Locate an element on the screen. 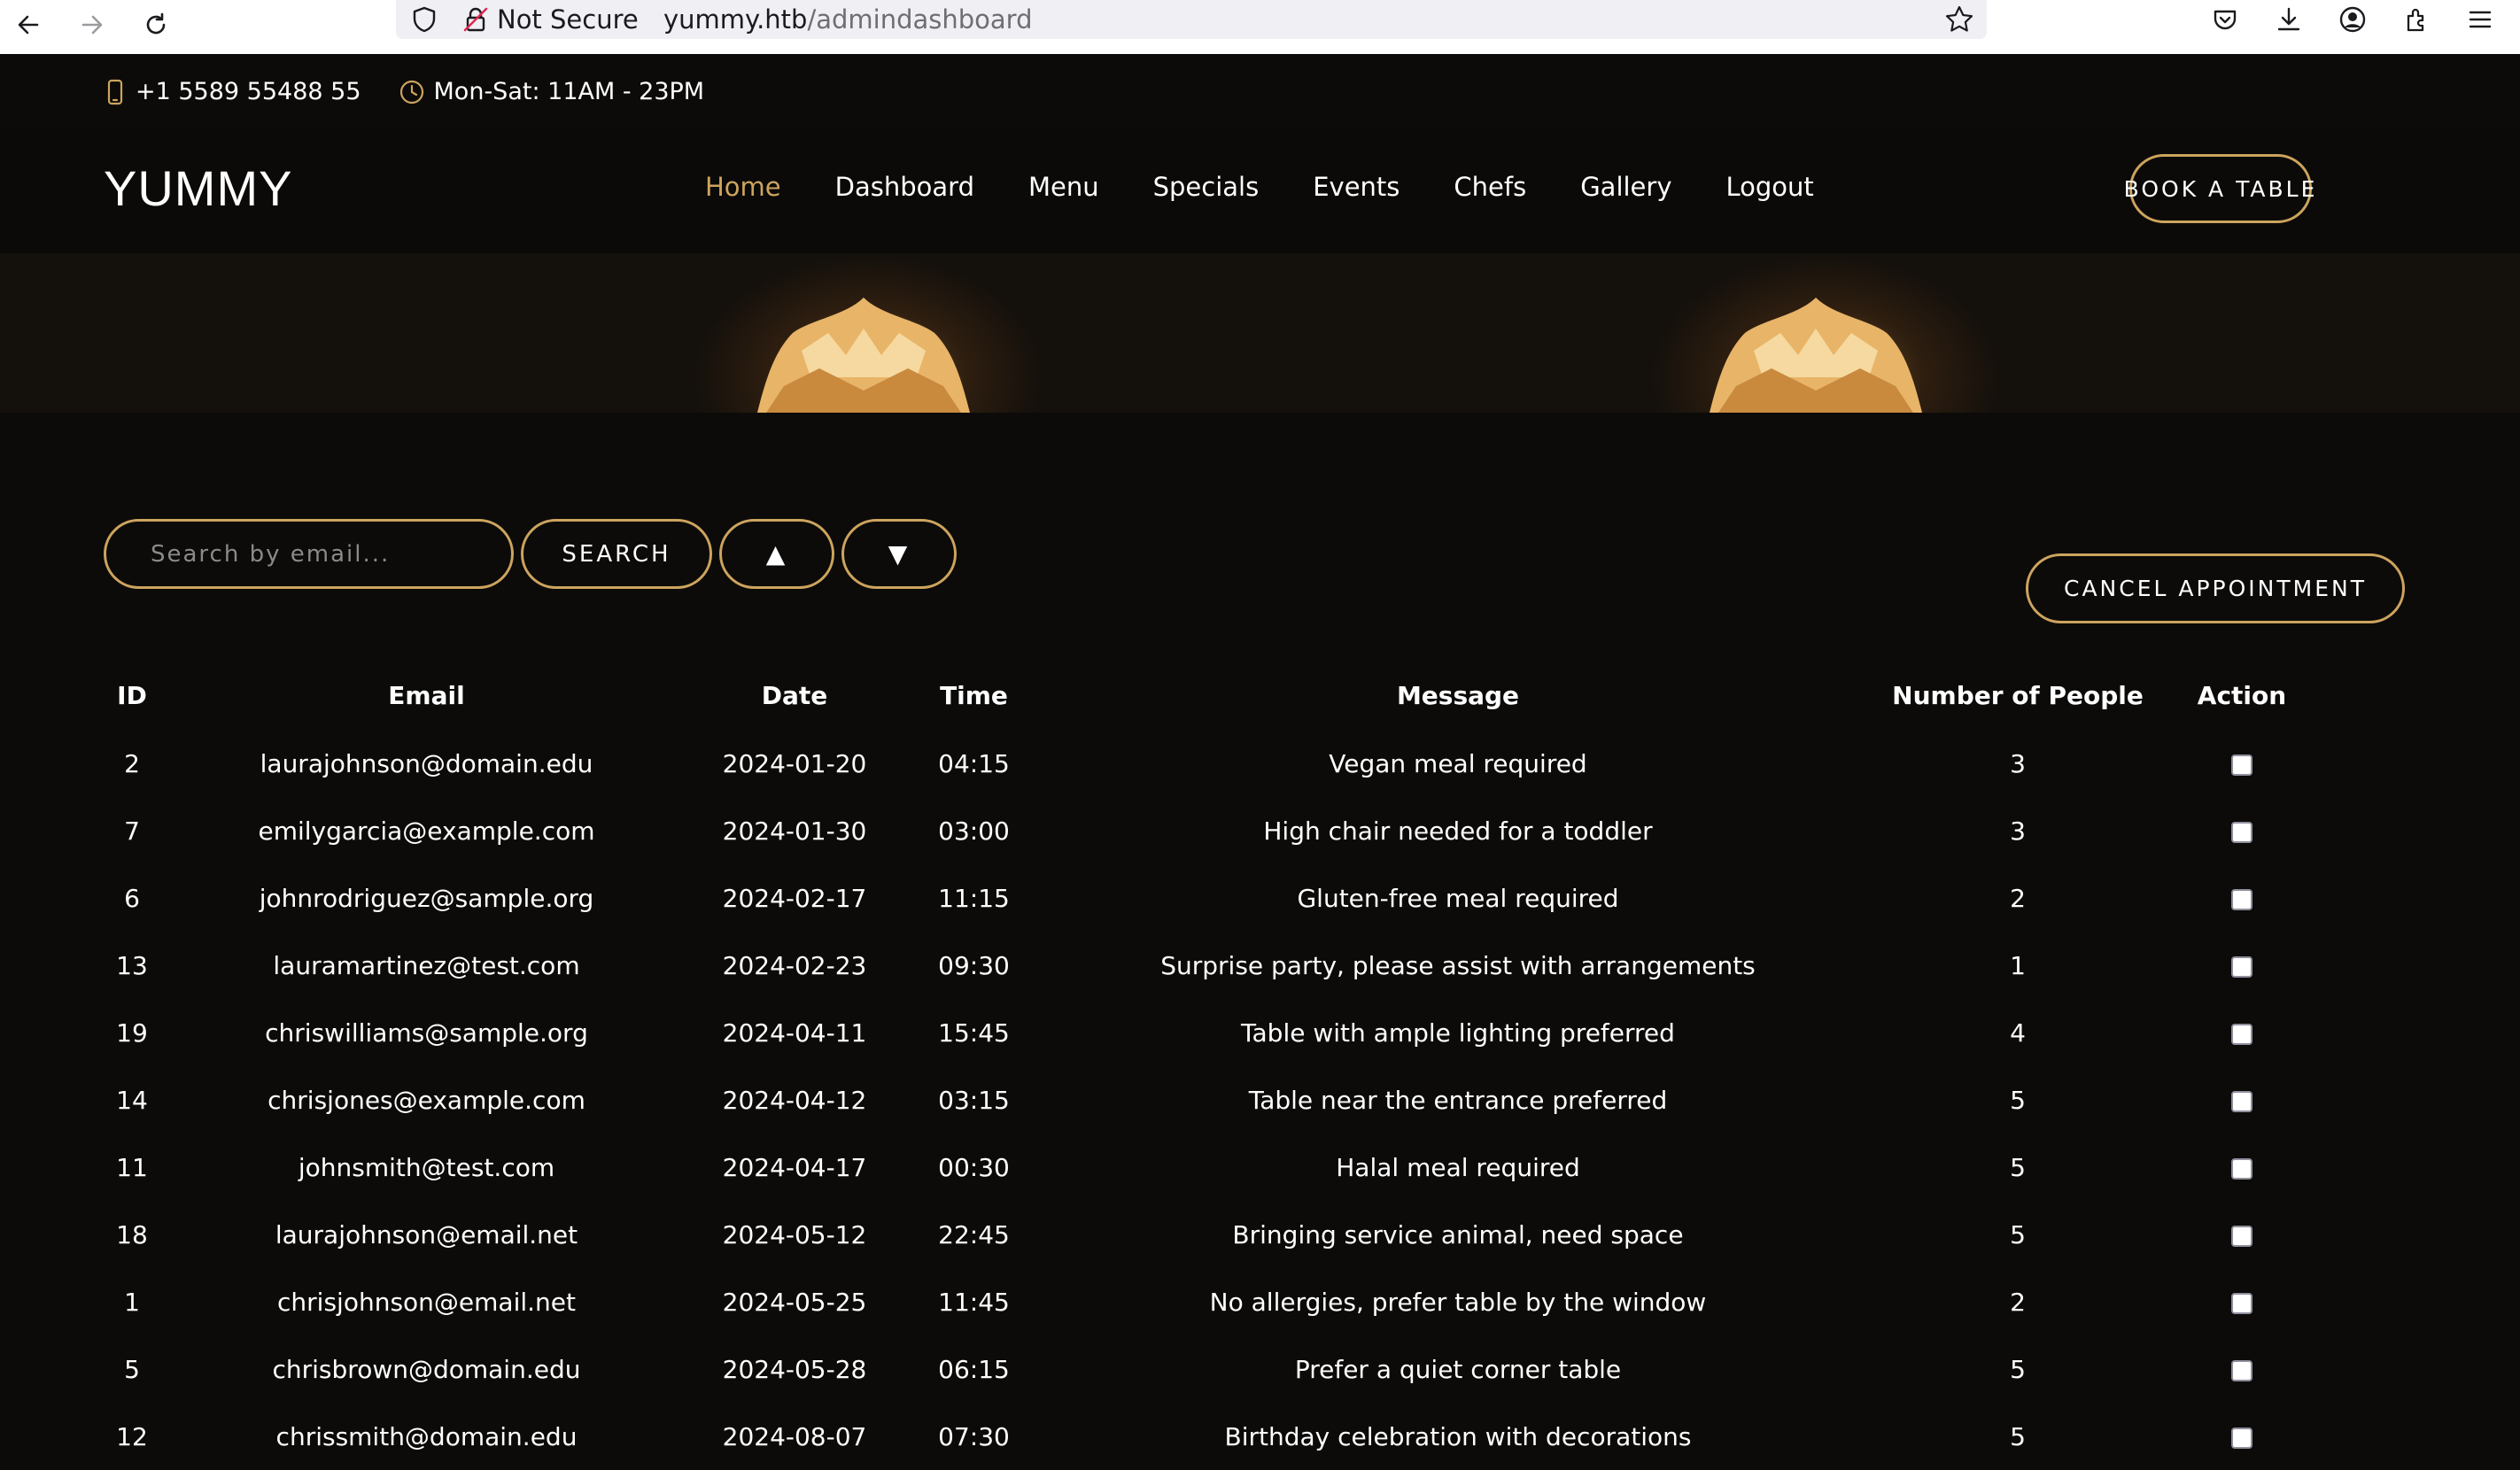 The width and height of the screenshot is (2520, 1470). url-bar: Not Secure yummy.htb/admindashboard is located at coordinates (1192, 19).